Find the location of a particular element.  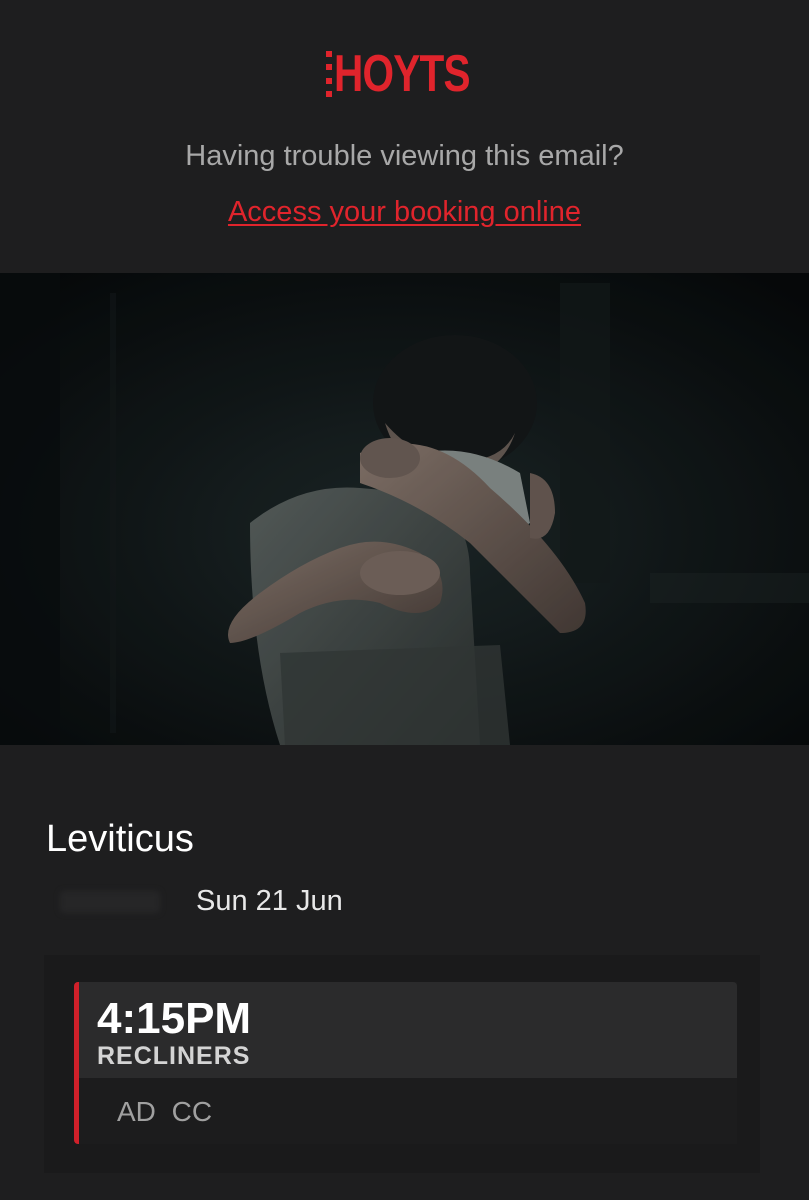

session-card: 4:15PM RECLINERS AD CC is located at coordinates (405, 1063).